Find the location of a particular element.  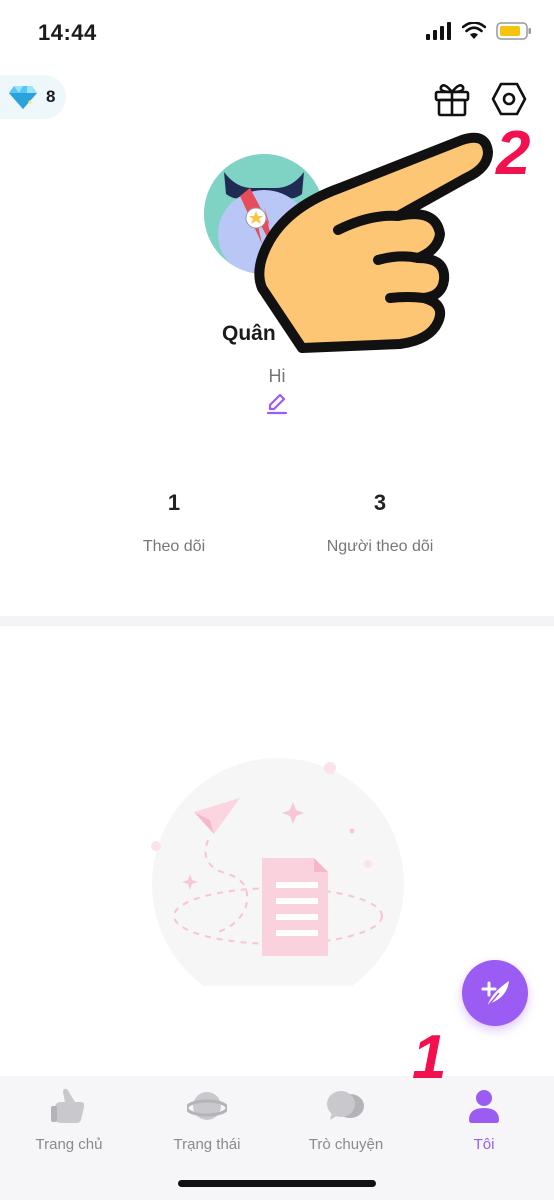

wifi-icon is located at coordinates (474, 30).